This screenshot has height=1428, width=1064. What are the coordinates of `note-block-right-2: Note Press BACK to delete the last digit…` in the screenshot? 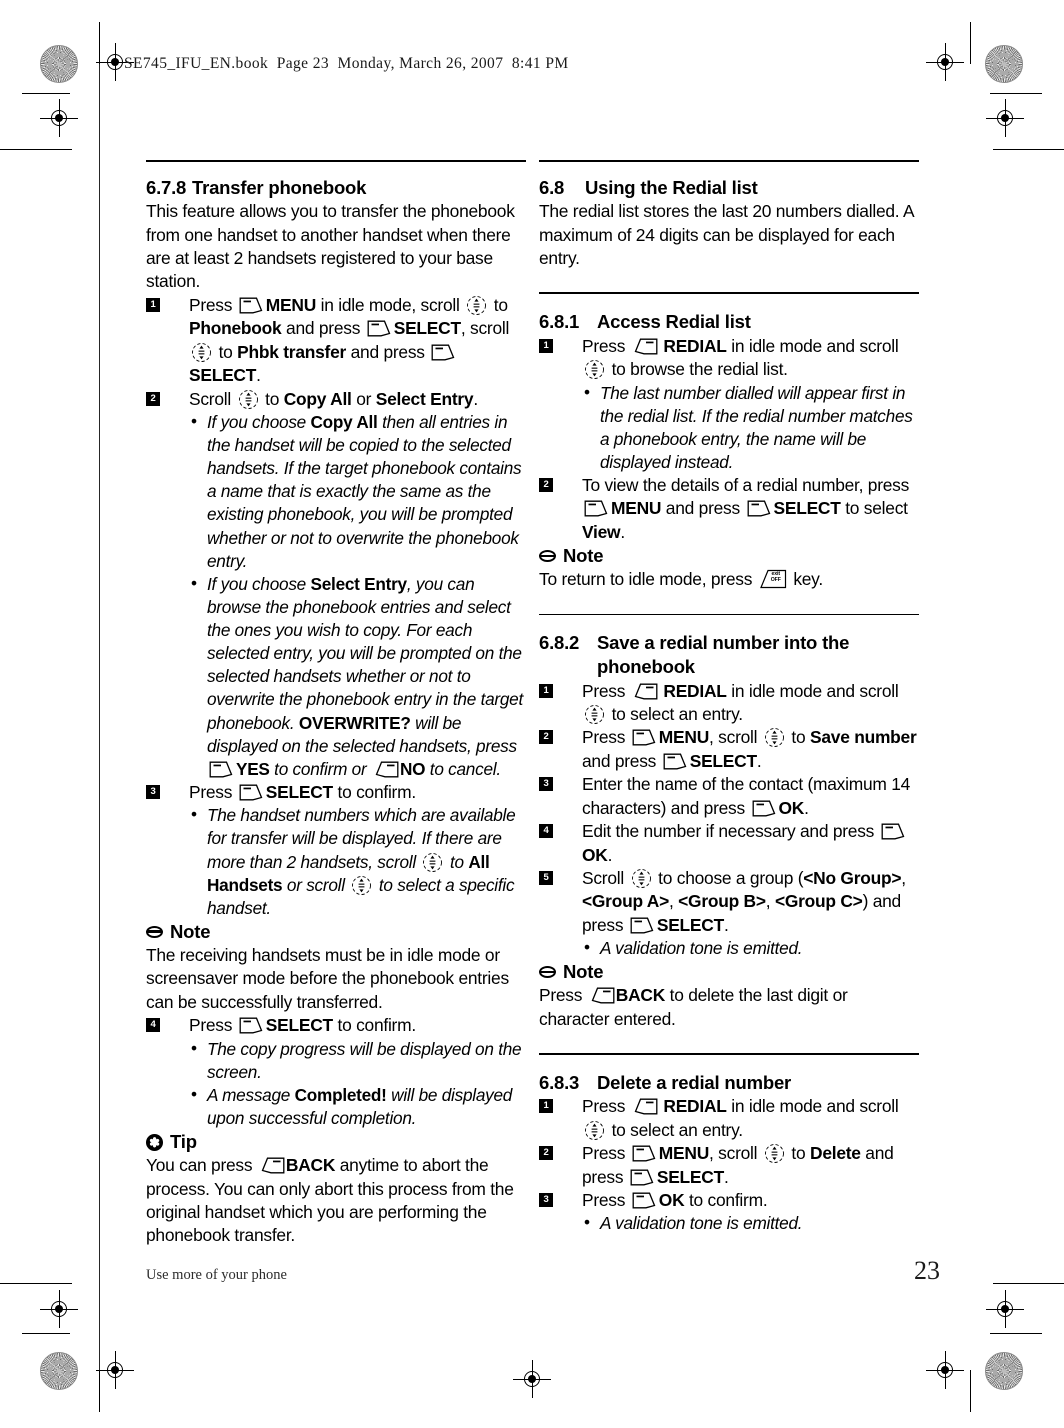 It's located at (729, 995).